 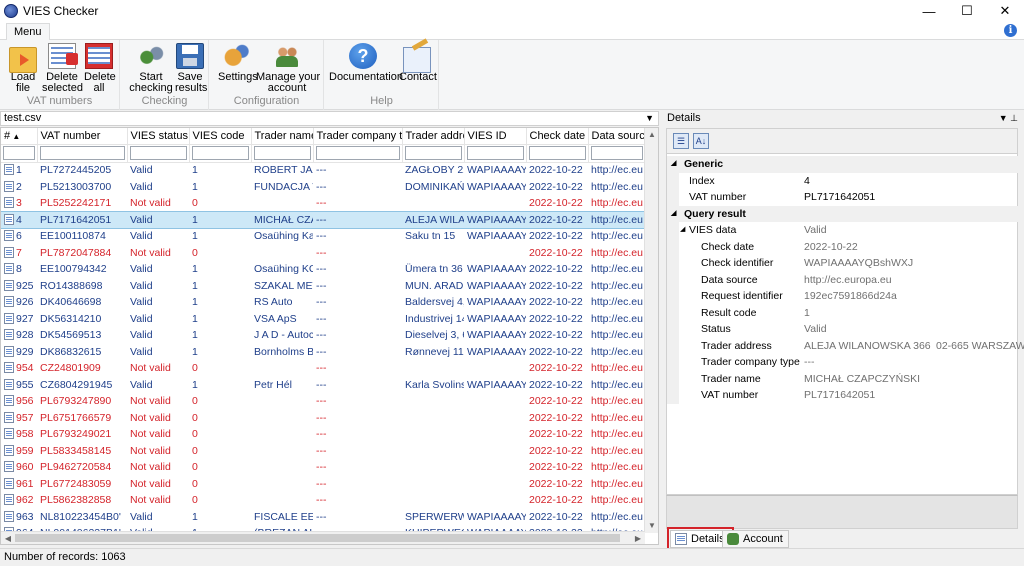 I want to click on property-row: Result code 1, so click(x=843, y=312).